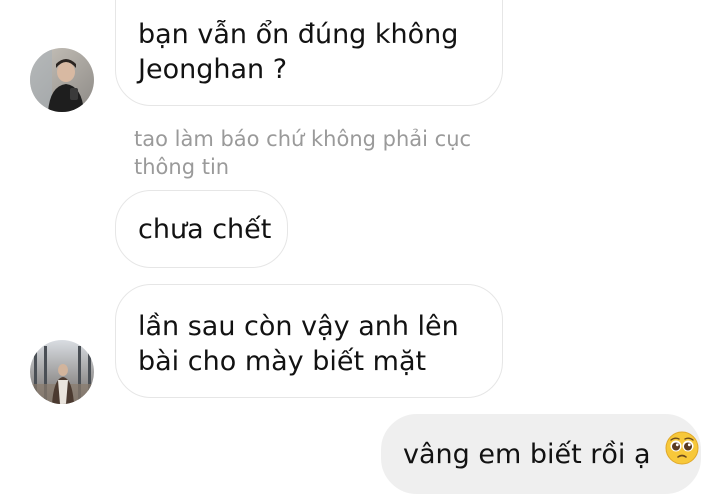 The image size is (720, 494). I want to click on outgoing-message-bubble: vâng em biết rồi ạ, so click(541, 454).